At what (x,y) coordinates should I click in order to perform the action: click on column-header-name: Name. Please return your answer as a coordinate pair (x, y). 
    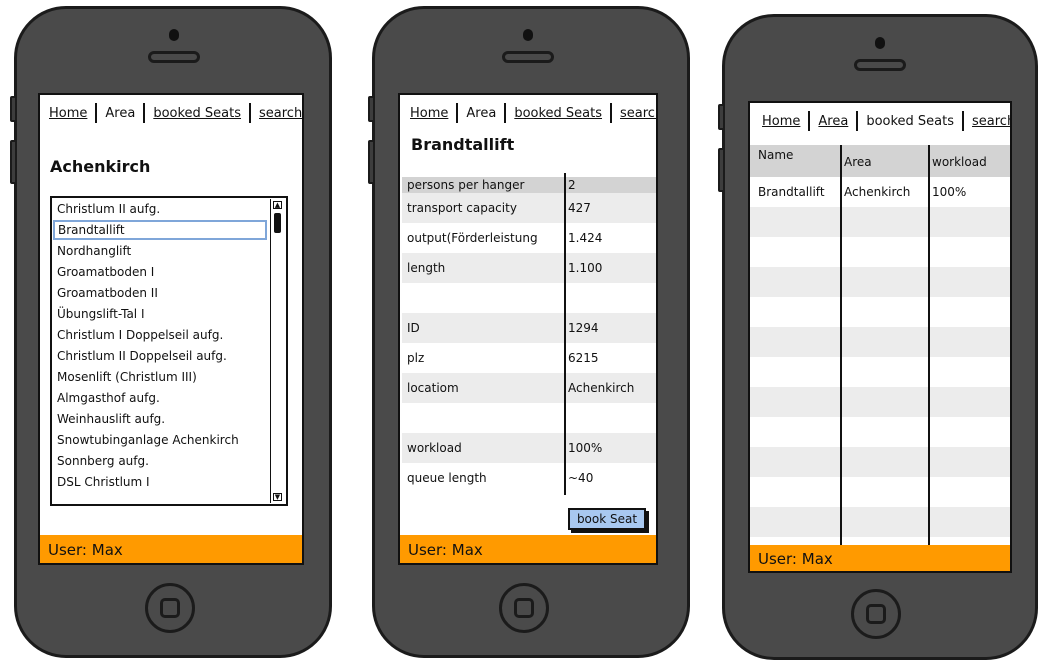
    Looking at the image, I should click on (776, 155).